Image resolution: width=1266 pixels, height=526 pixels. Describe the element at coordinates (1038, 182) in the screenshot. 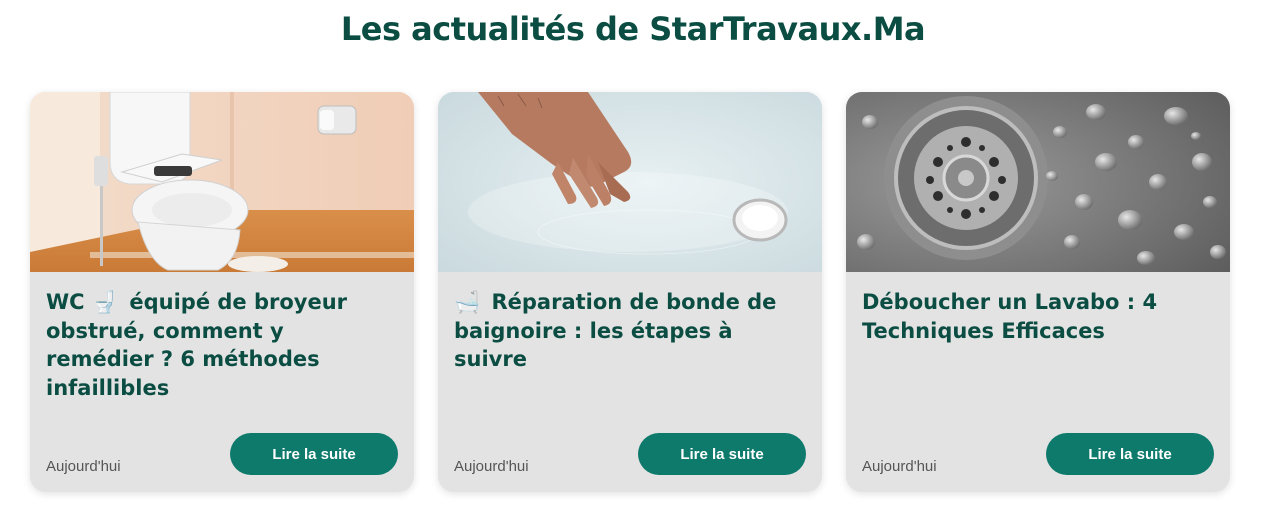

I see `article-image-sink-drain` at that location.